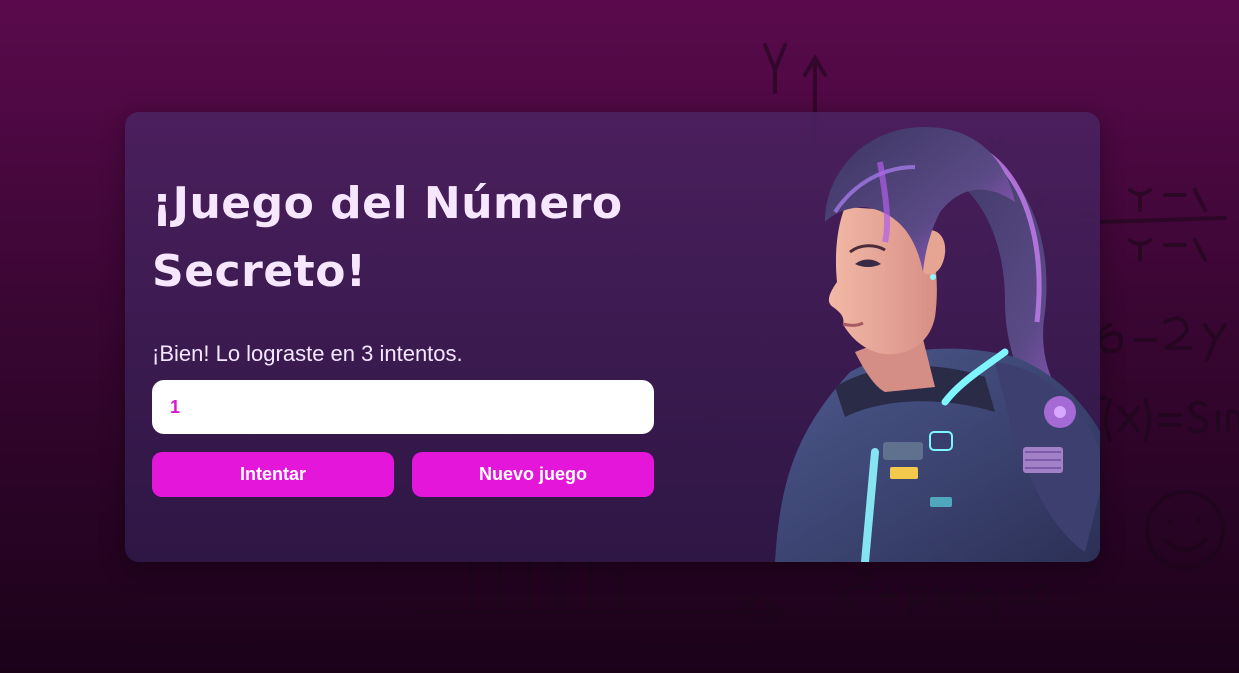  I want to click on result-message: ¡Bien! Lo lograste en 3 intentos., so click(307, 353).